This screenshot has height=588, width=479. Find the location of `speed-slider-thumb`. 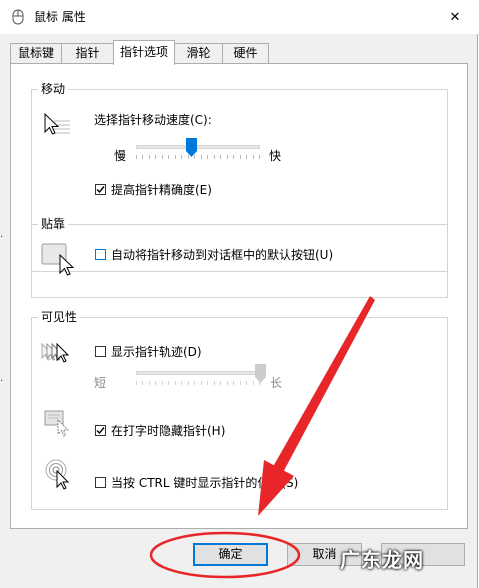

speed-slider-thumb is located at coordinates (192, 147).